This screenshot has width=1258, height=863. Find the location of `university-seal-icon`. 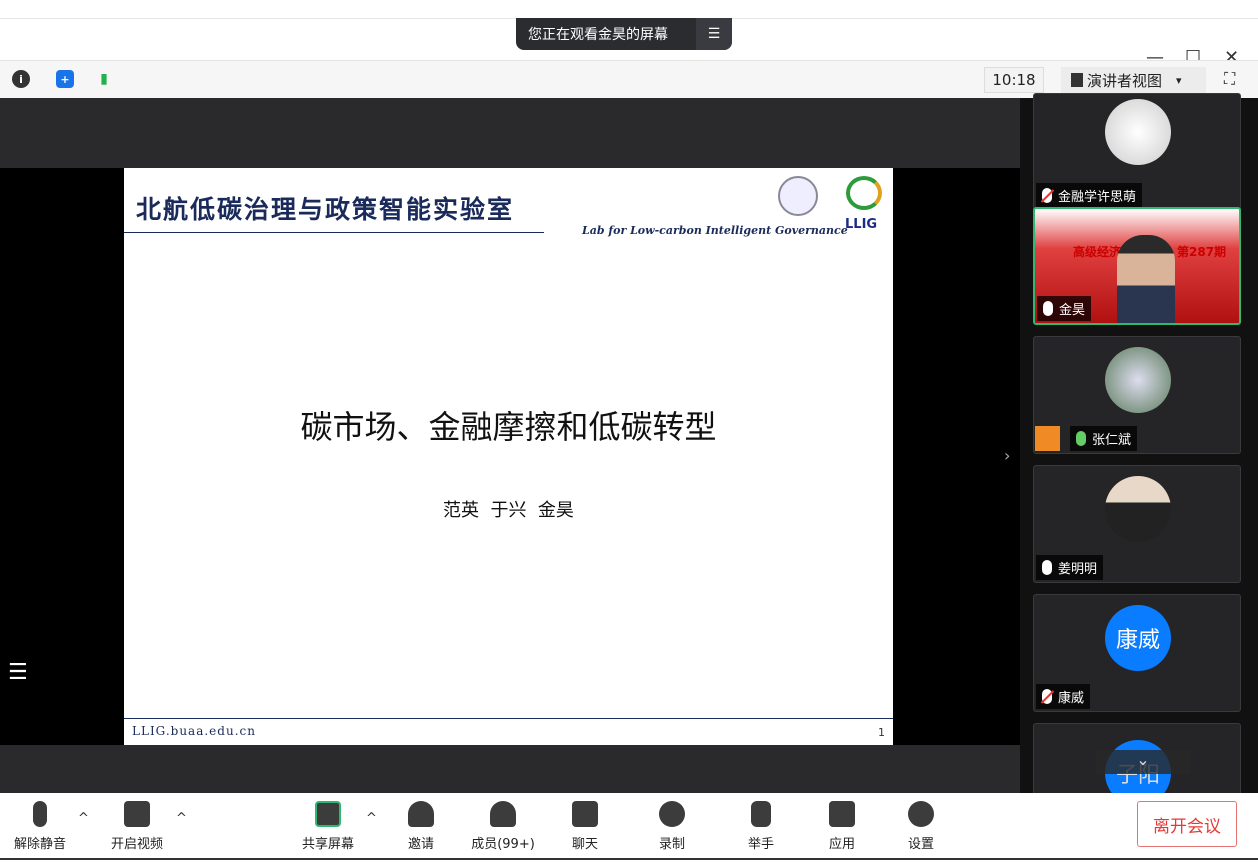

university-seal-icon is located at coordinates (798, 196).